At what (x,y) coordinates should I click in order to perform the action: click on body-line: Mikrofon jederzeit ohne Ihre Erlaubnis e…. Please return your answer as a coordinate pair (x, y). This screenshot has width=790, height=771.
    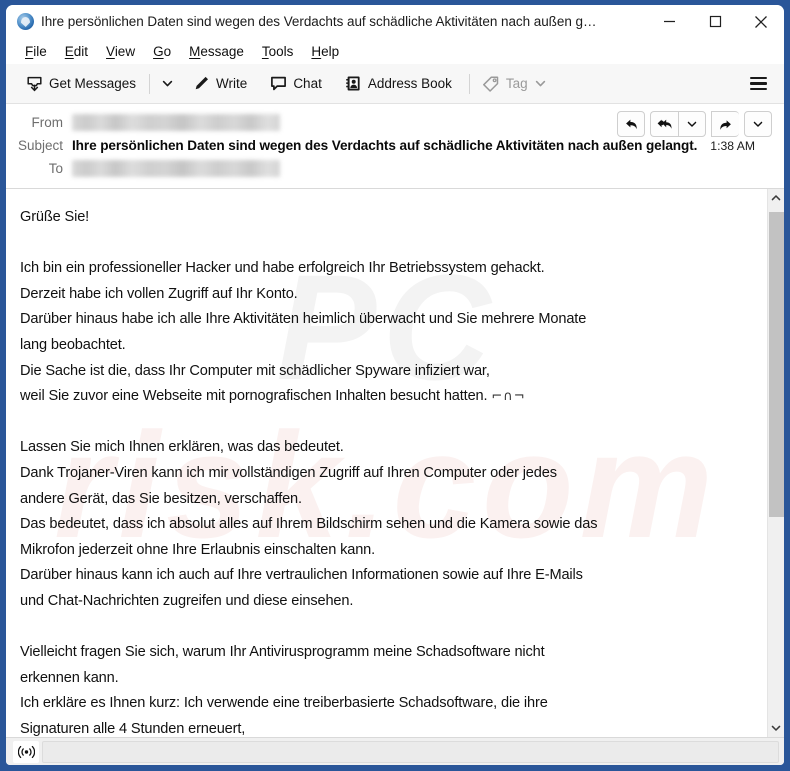
    Looking at the image, I should click on (198, 549).